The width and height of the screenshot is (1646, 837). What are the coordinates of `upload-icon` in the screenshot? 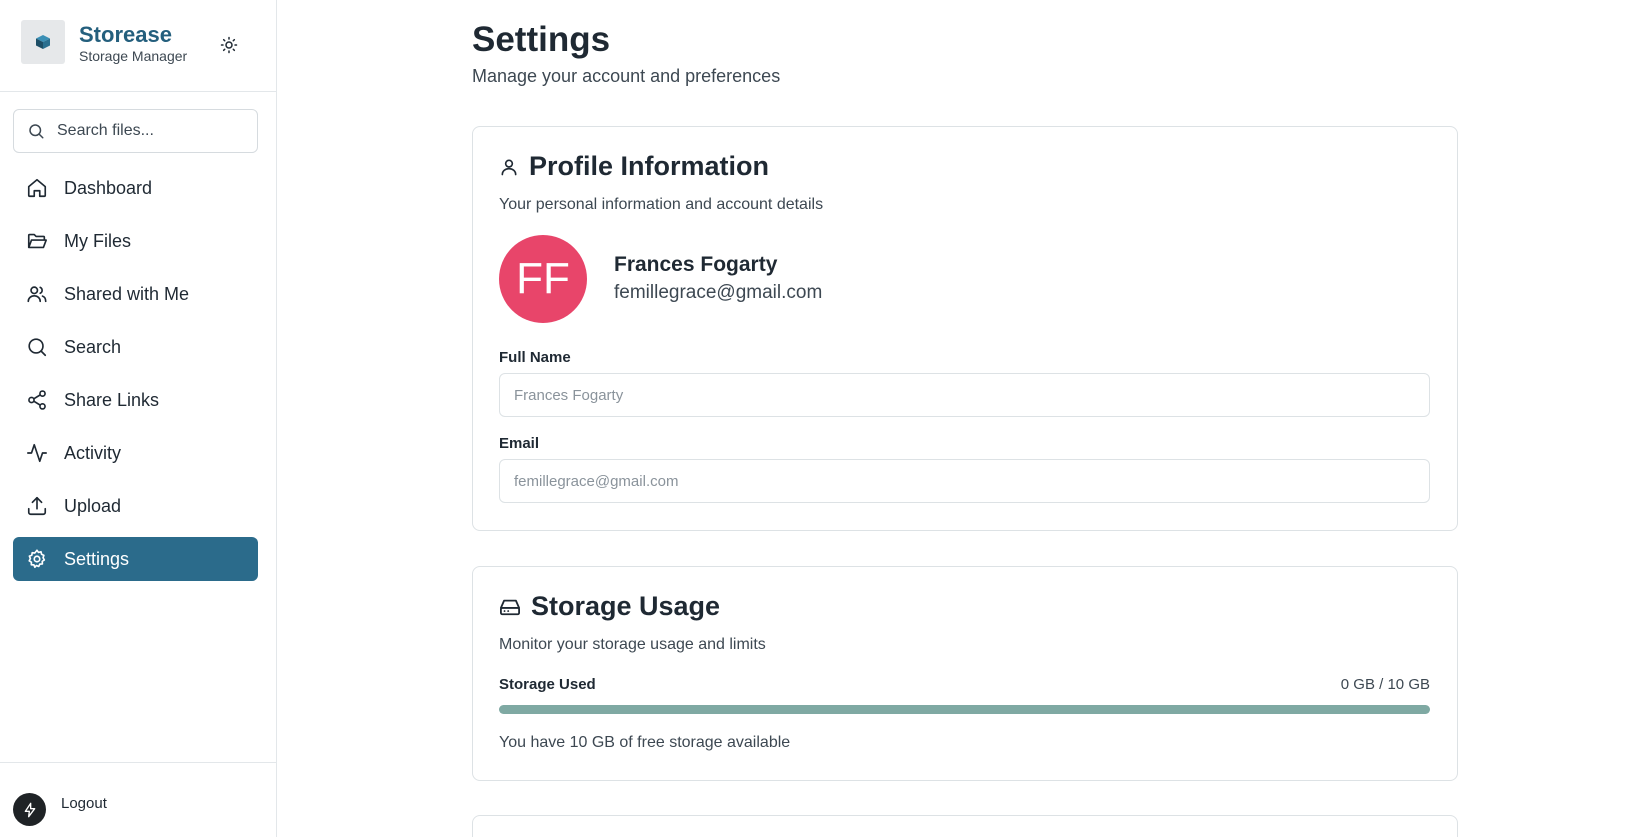 It's located at (37, 506).